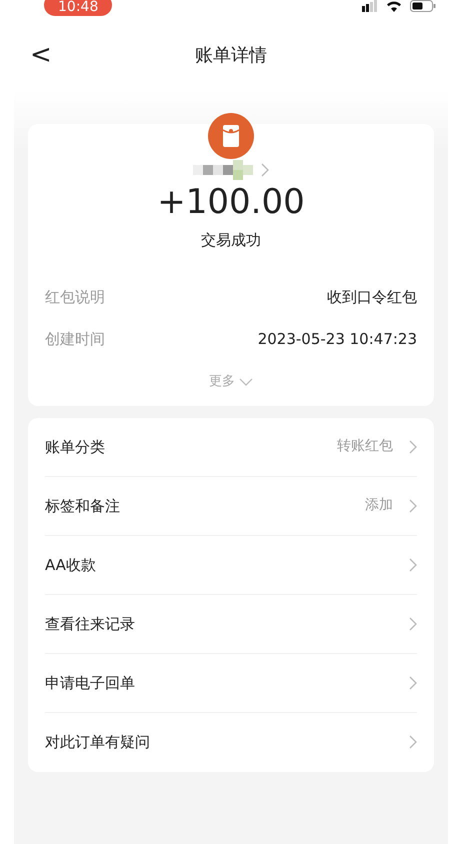  I want to click on menu-item: 对此订单有疑问, so click(231, 742).